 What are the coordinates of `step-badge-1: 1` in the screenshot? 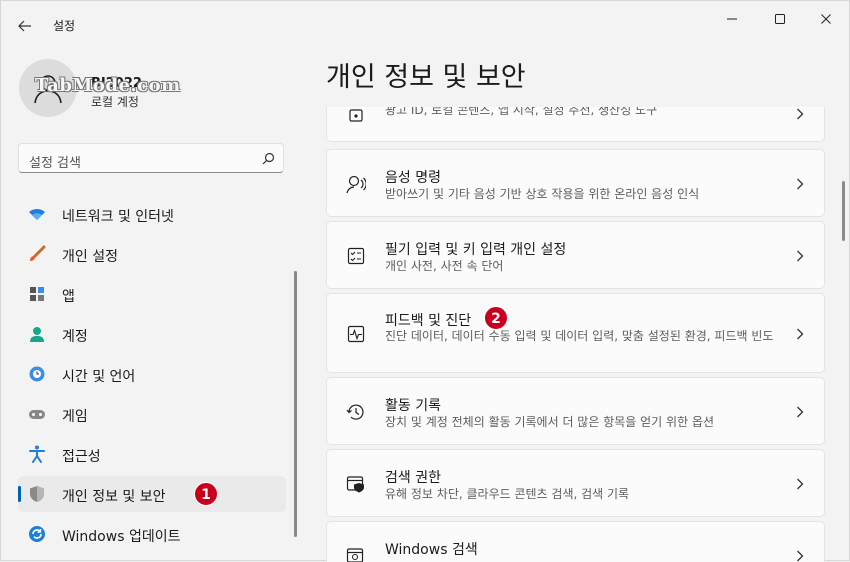 It's located at (206, 494).